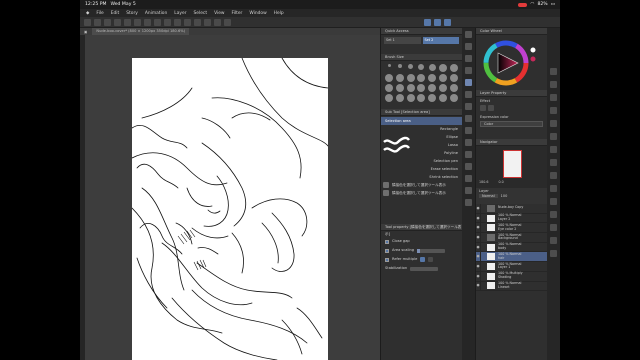  What do you see at coordinates (553, 240) in the screenshot?
I see `figure-tool-icon` at bounding box center [553, 240].